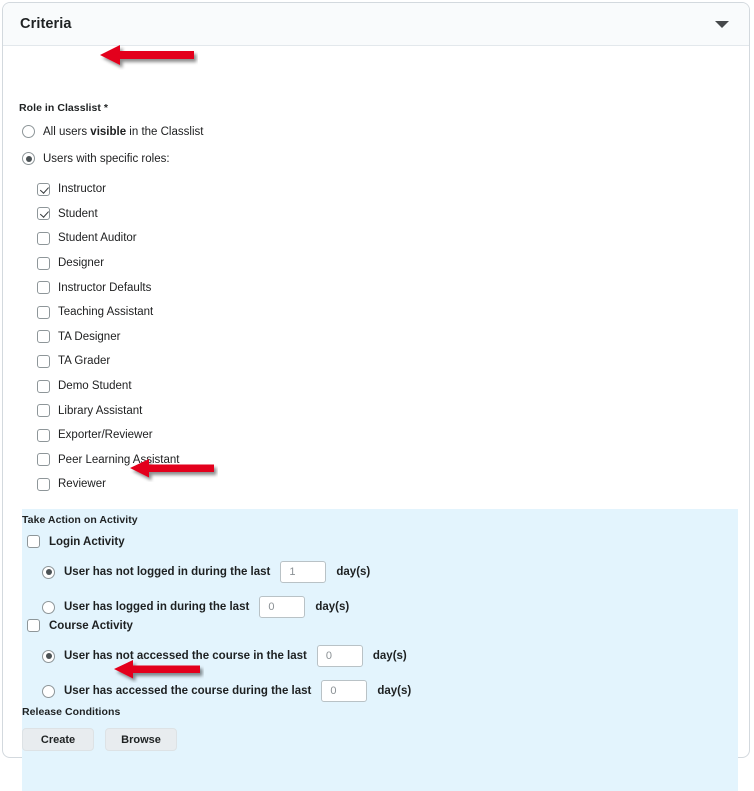  Describe the element at coordinates (167, 572) in the screenshot. I see `radio-user-has-not-logged-in-label: User has not logged in during the last` at that location.